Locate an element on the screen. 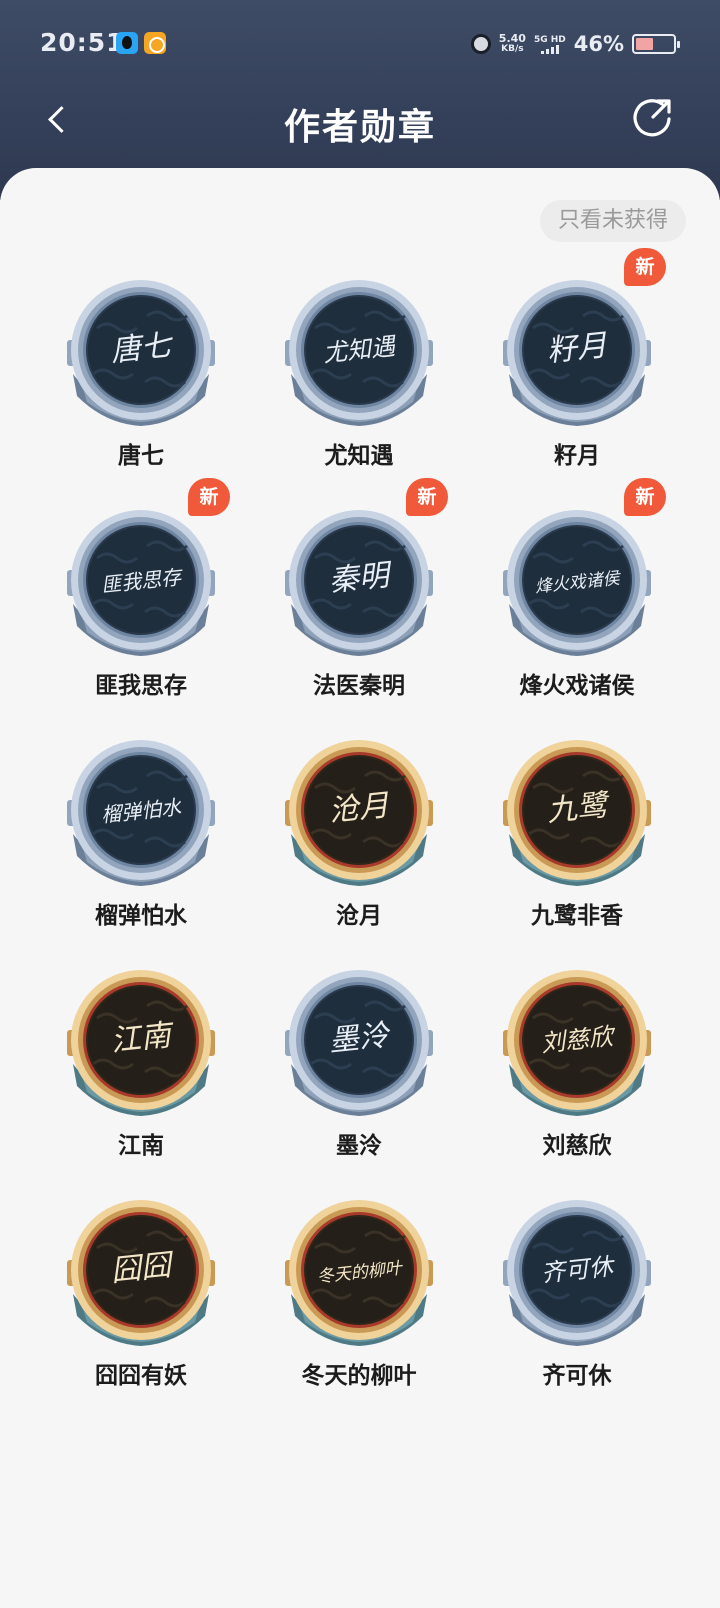  badge-name: 唐七 is located at coordinates (141, 456).